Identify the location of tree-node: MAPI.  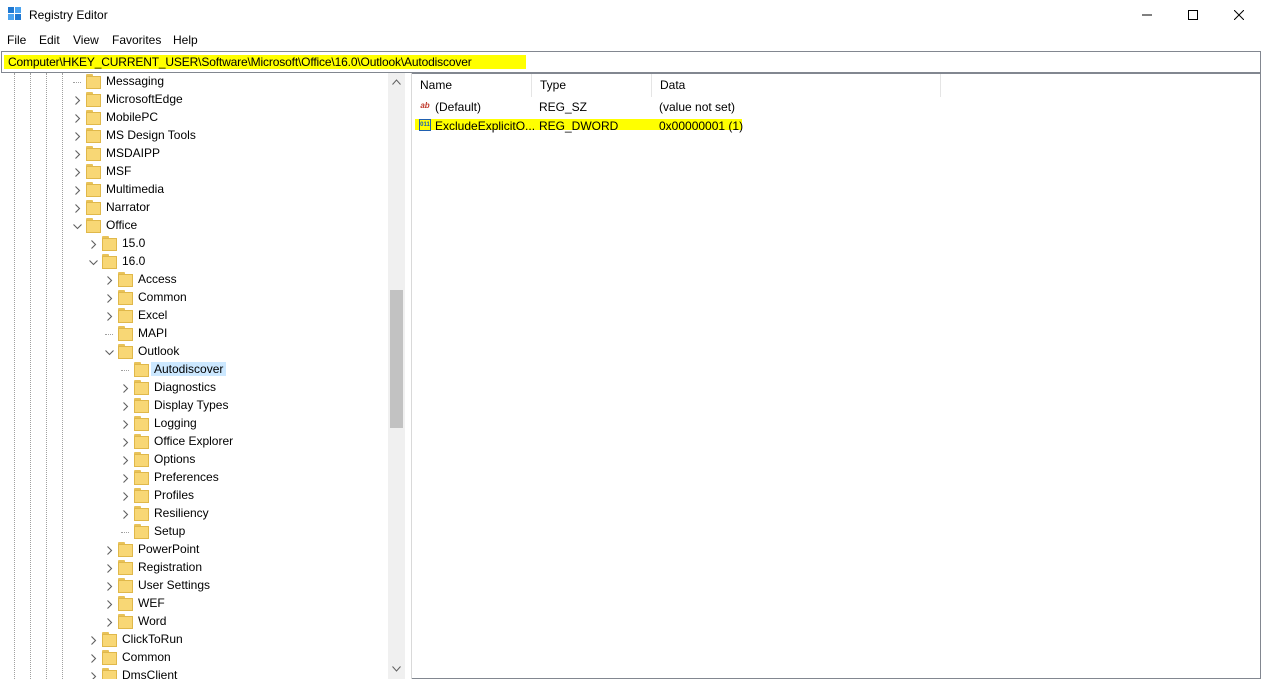
(194, 334).